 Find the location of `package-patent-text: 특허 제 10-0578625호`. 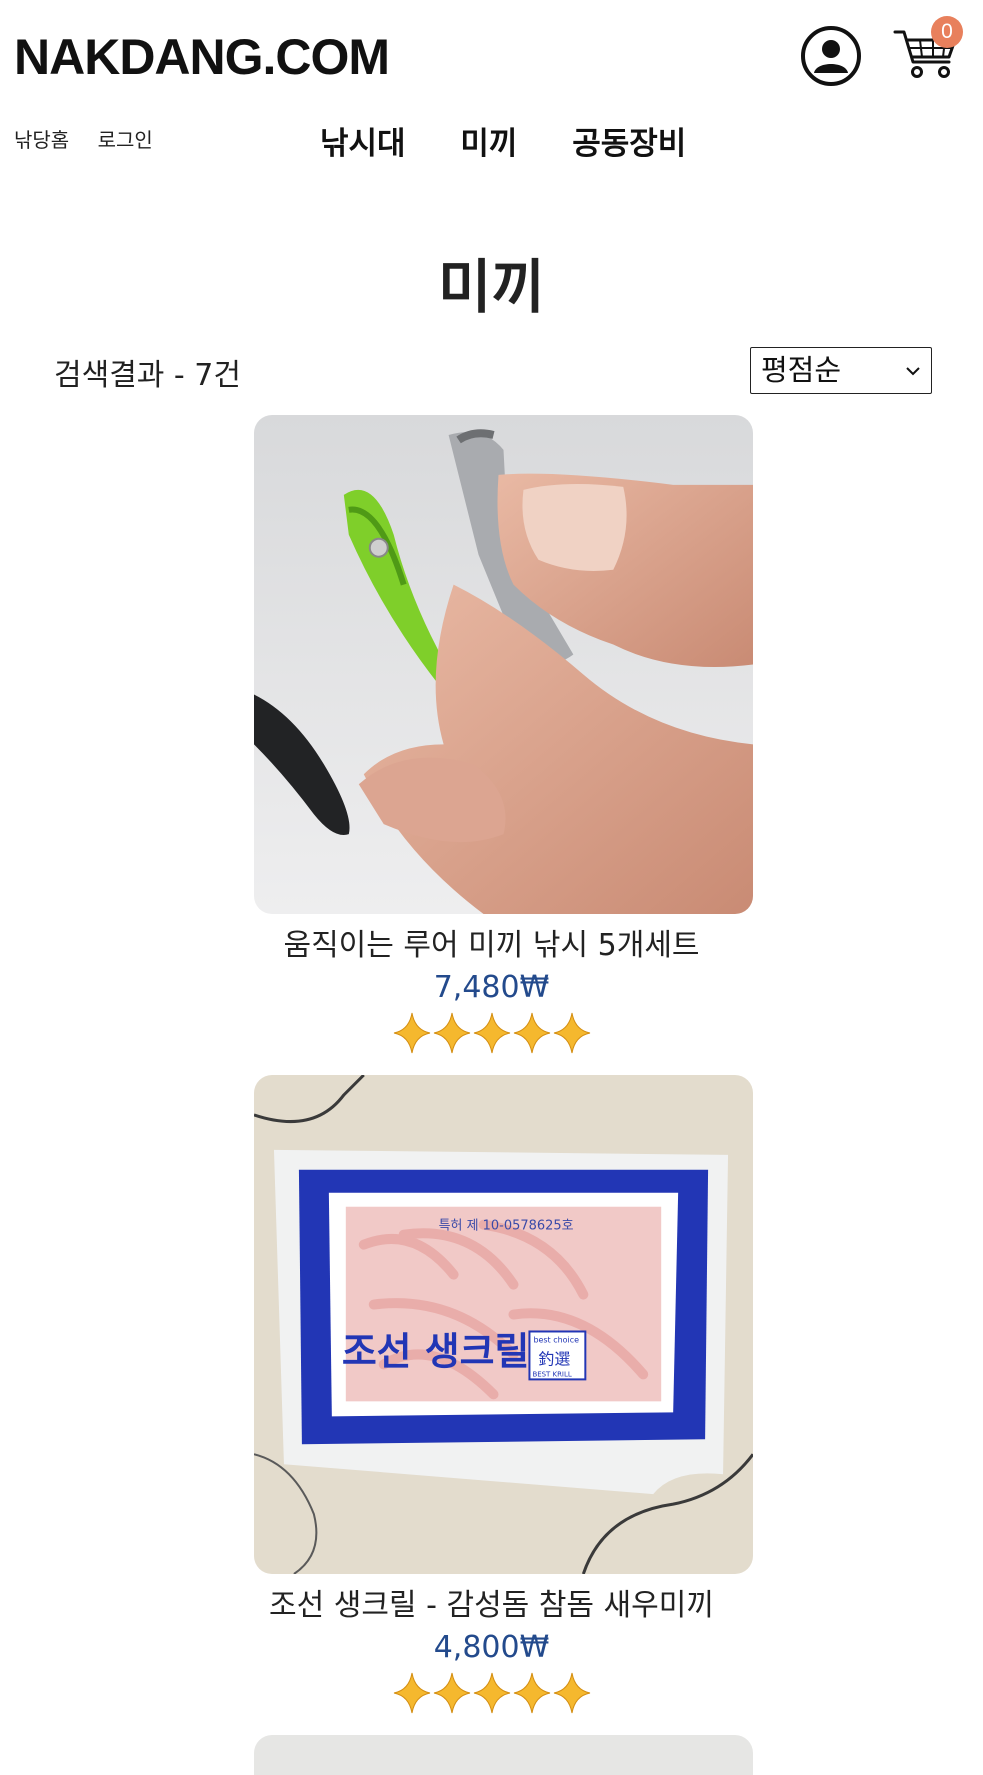

package-patent-text: 특허 제 10-0578625호 is located at coordinates (506, 1226).